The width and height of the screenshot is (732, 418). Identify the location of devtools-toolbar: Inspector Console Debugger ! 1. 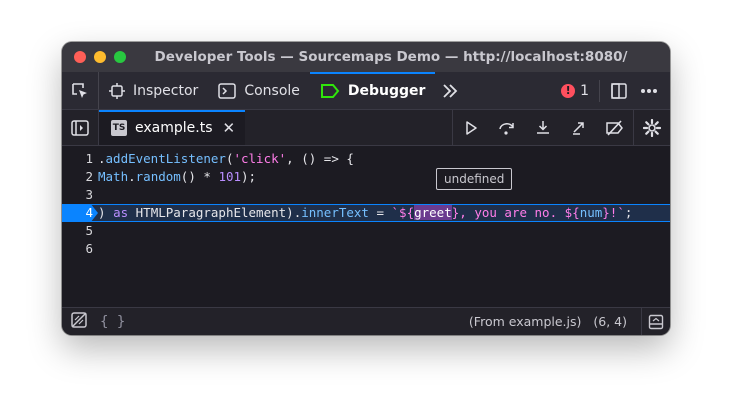
(366, 91).